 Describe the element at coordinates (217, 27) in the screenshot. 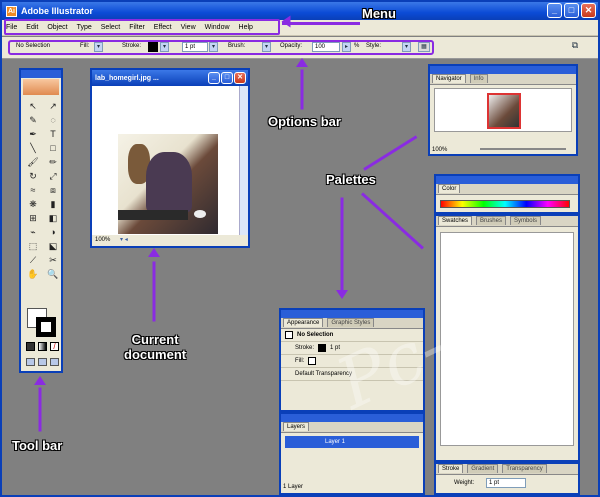

I see `menu-window: Window` at that location.